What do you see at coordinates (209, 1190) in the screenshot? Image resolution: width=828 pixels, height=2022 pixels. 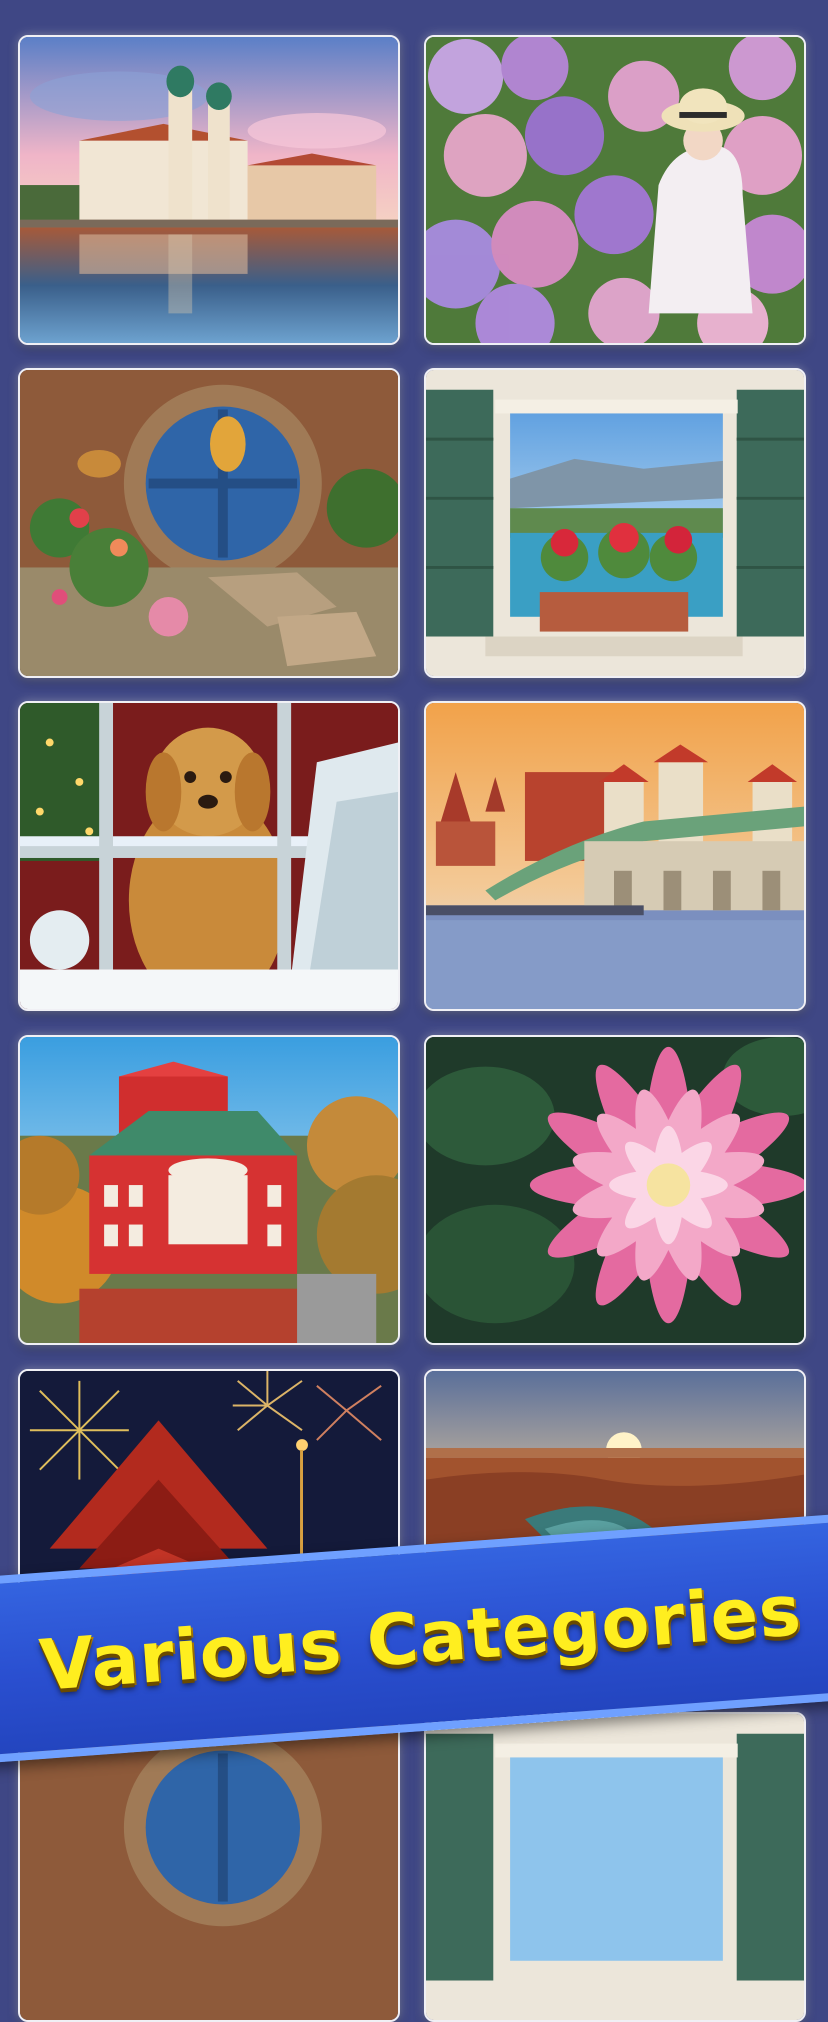 I see `puzzle-tile-red-theatre` at bounding box center [209, 1190].